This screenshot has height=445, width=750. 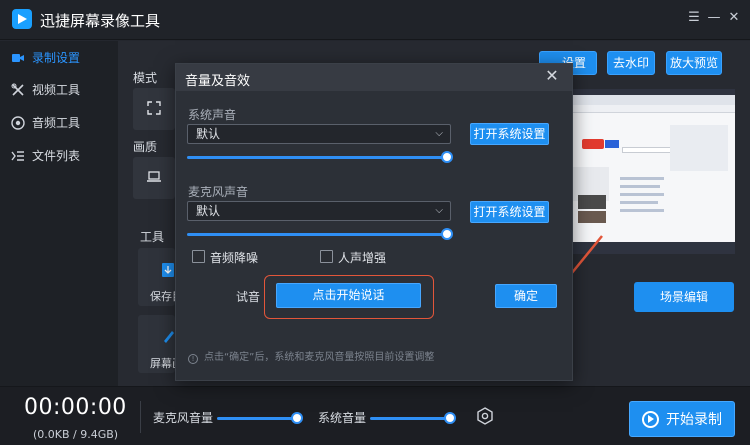 I want to click on screen-draw-tool: 屏幕画, so click(x=156, y=344).